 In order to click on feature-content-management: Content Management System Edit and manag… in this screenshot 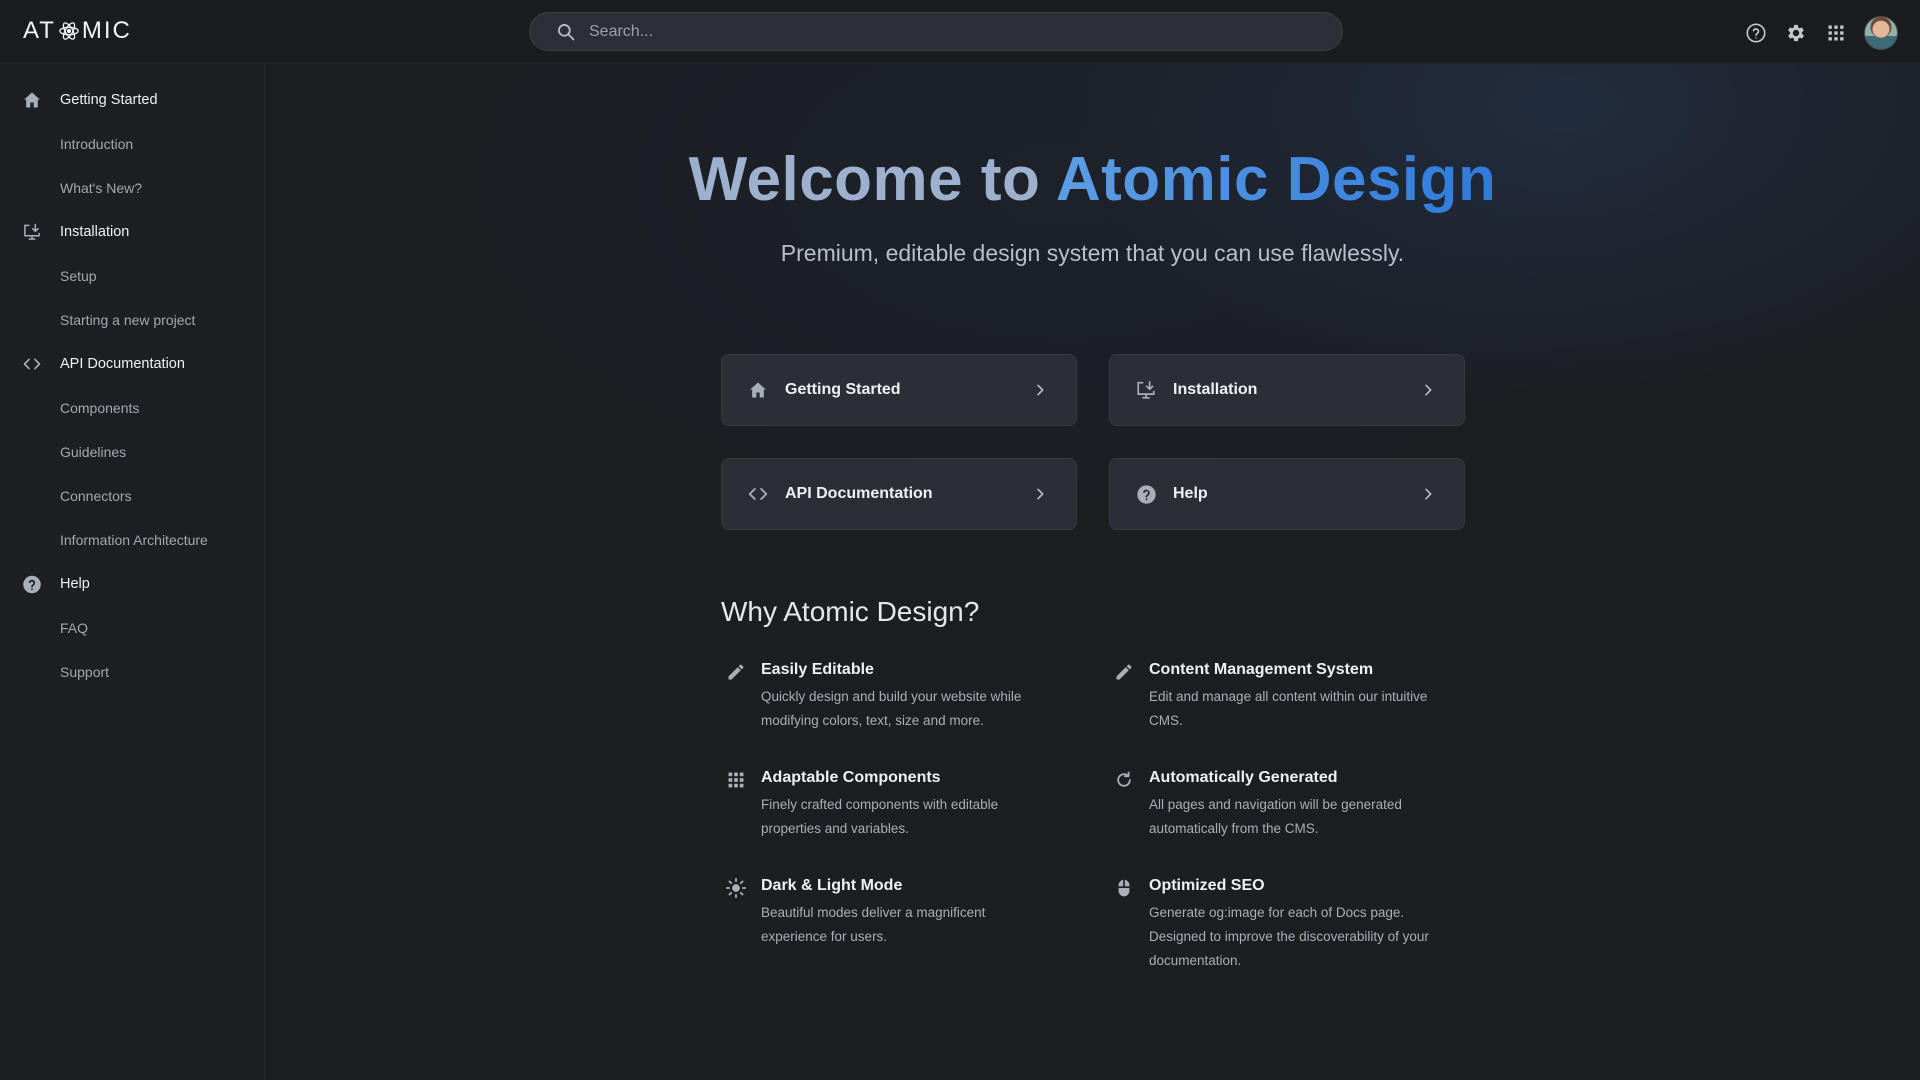, I will do `click(1293, 696)`.